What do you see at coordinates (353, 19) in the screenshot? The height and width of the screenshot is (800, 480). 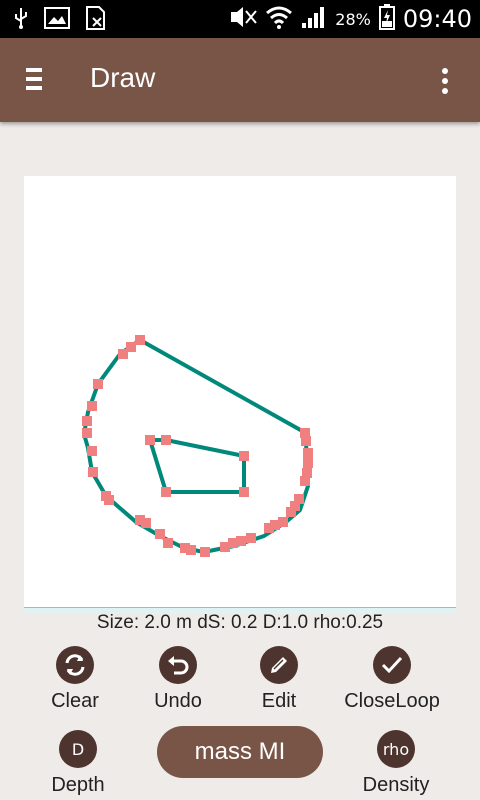 I see `battery-percent: 28%` at bounding box center [353, 19].